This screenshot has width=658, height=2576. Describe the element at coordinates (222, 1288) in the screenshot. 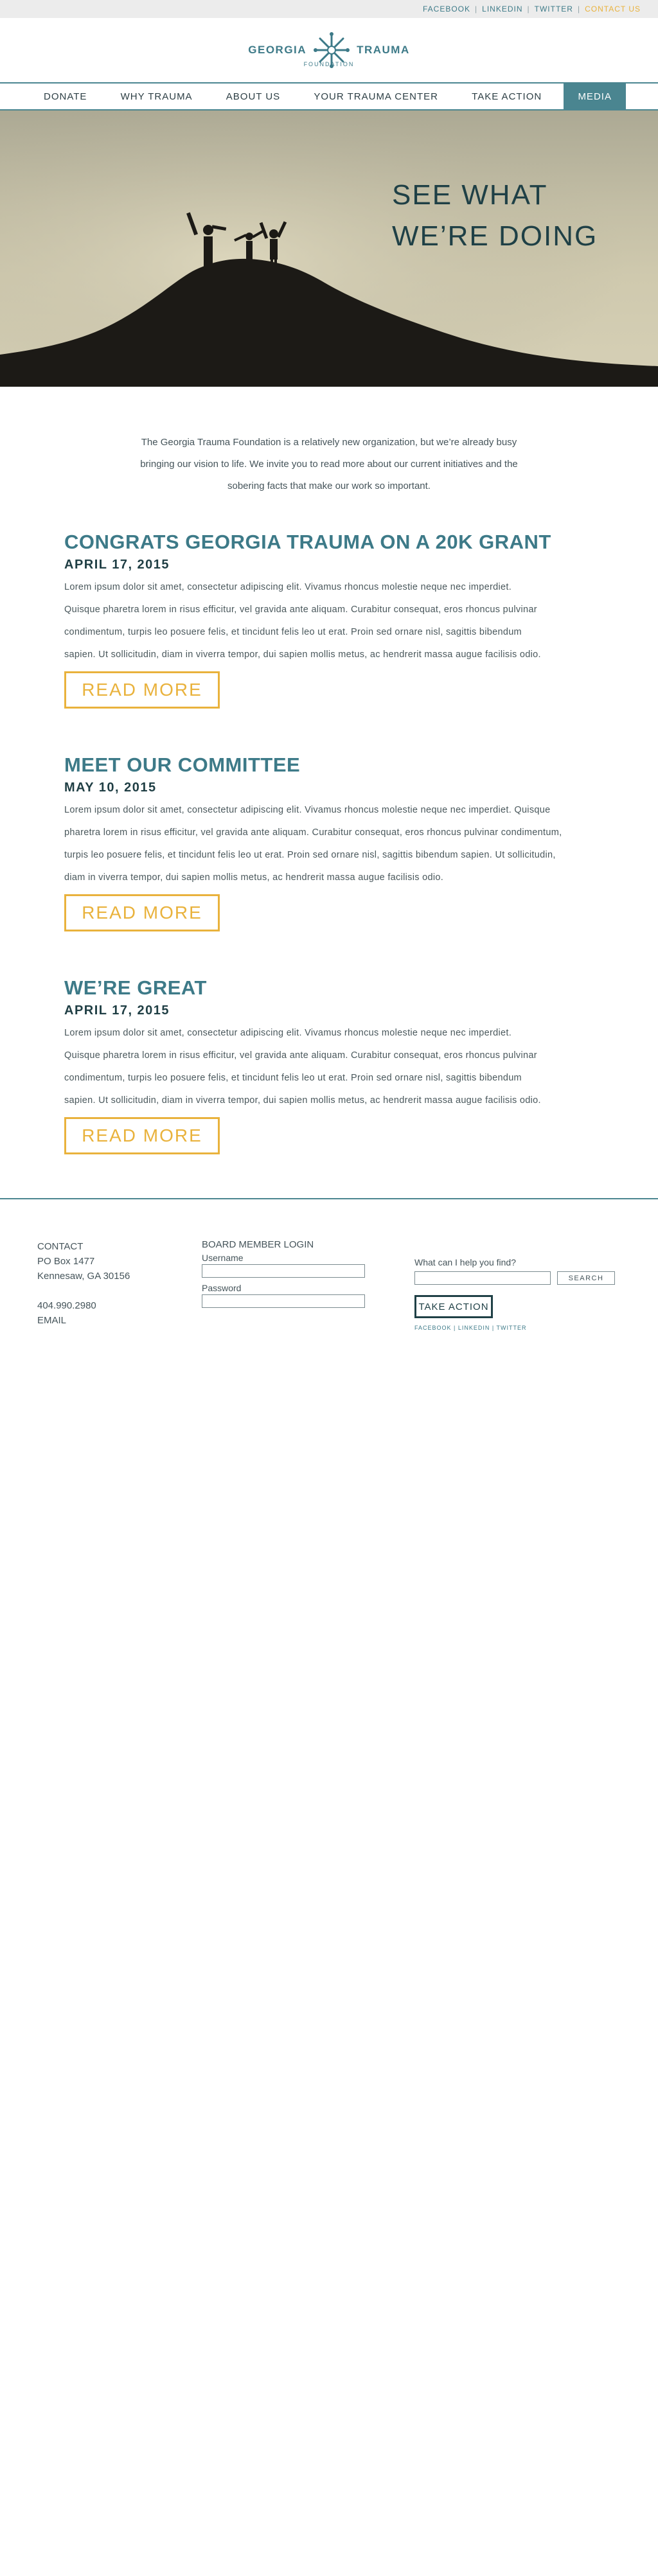

I see `password-label: Password` at that location.